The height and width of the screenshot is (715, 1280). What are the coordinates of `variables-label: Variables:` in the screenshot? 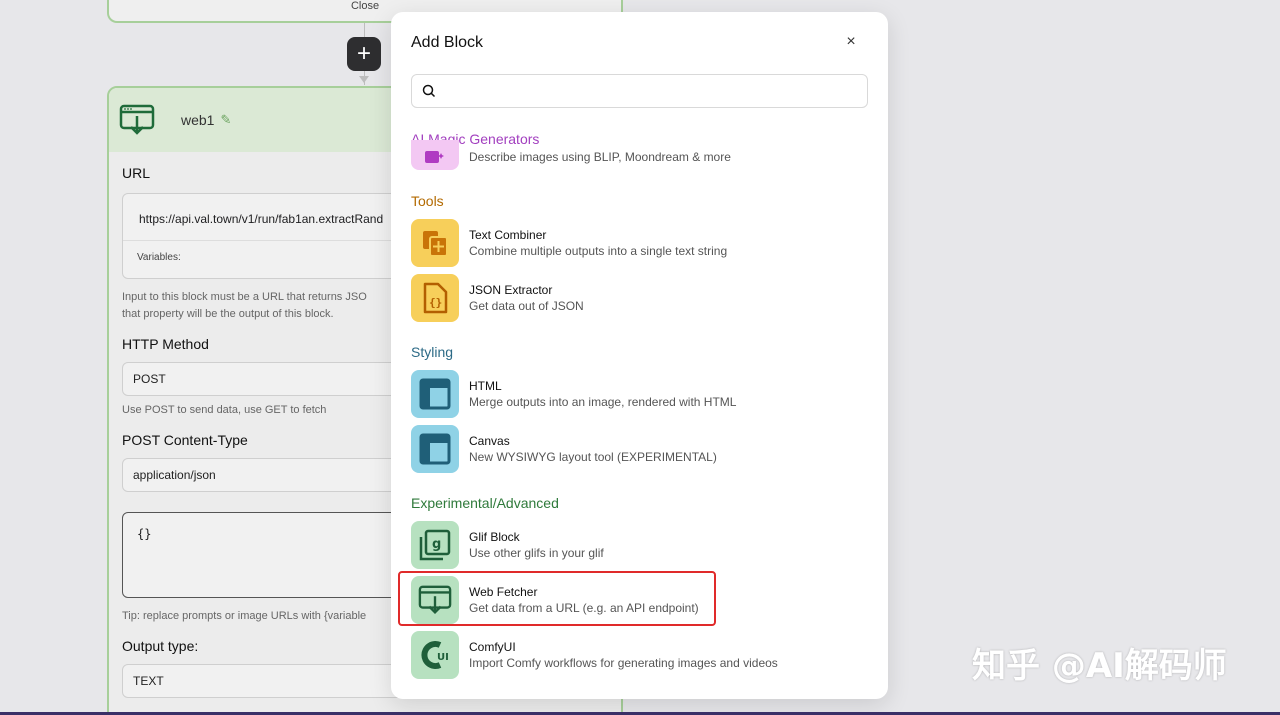 It's located at (159, 257).